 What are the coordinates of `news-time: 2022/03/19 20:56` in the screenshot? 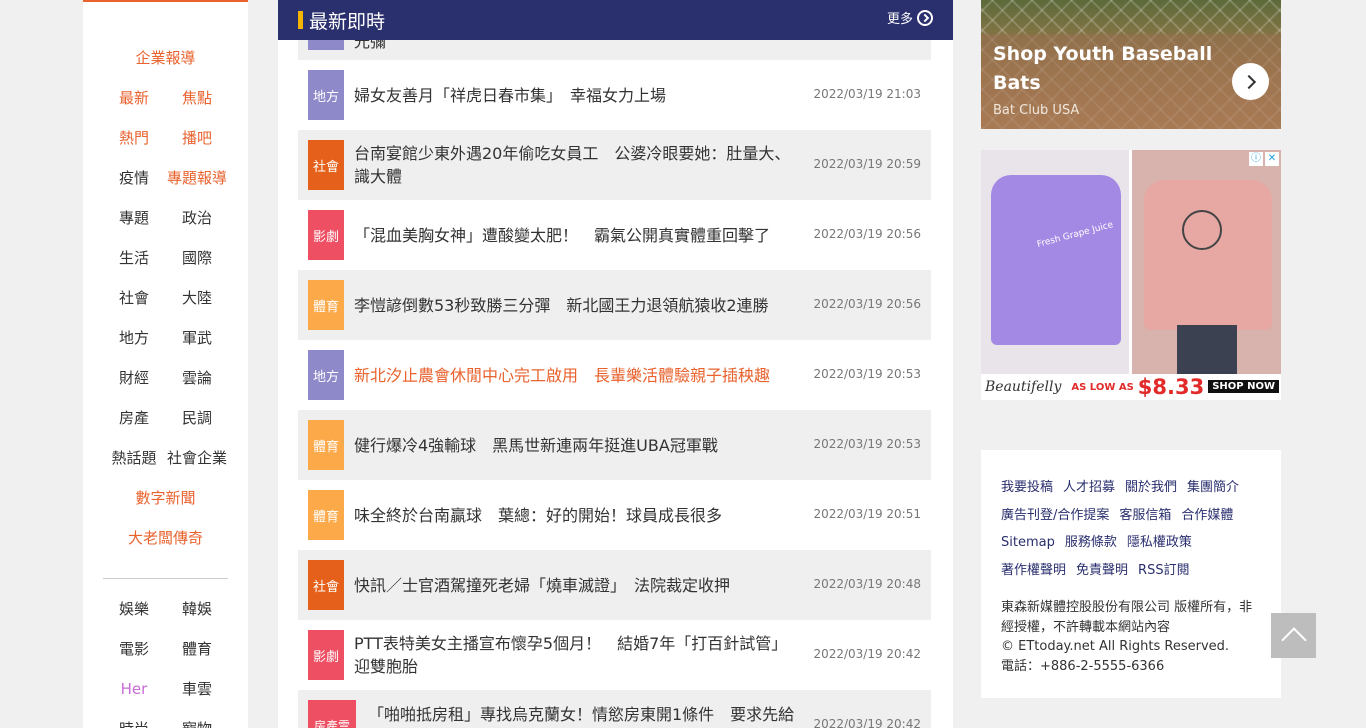 It's located at (867, 234).